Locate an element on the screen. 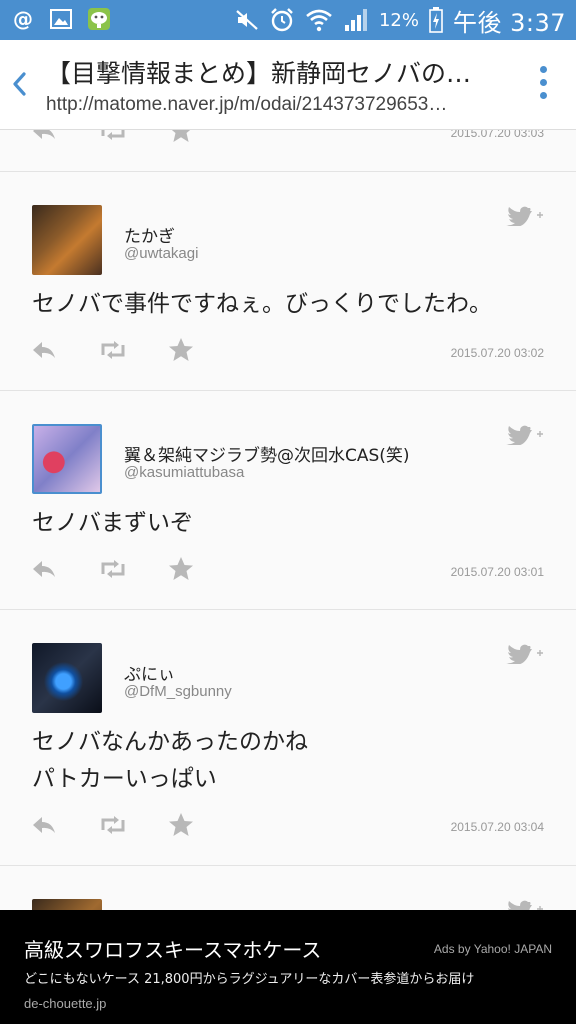 Image resolution: width=576 pixels, height=1024 pixels. tweet-date: 2015.07.20 03:03 is located at coordinates (497, 135).